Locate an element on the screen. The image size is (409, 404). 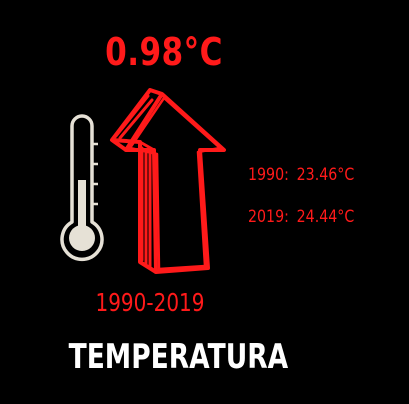
stat-value: 23.46°C is located at coordinates (325, 174).